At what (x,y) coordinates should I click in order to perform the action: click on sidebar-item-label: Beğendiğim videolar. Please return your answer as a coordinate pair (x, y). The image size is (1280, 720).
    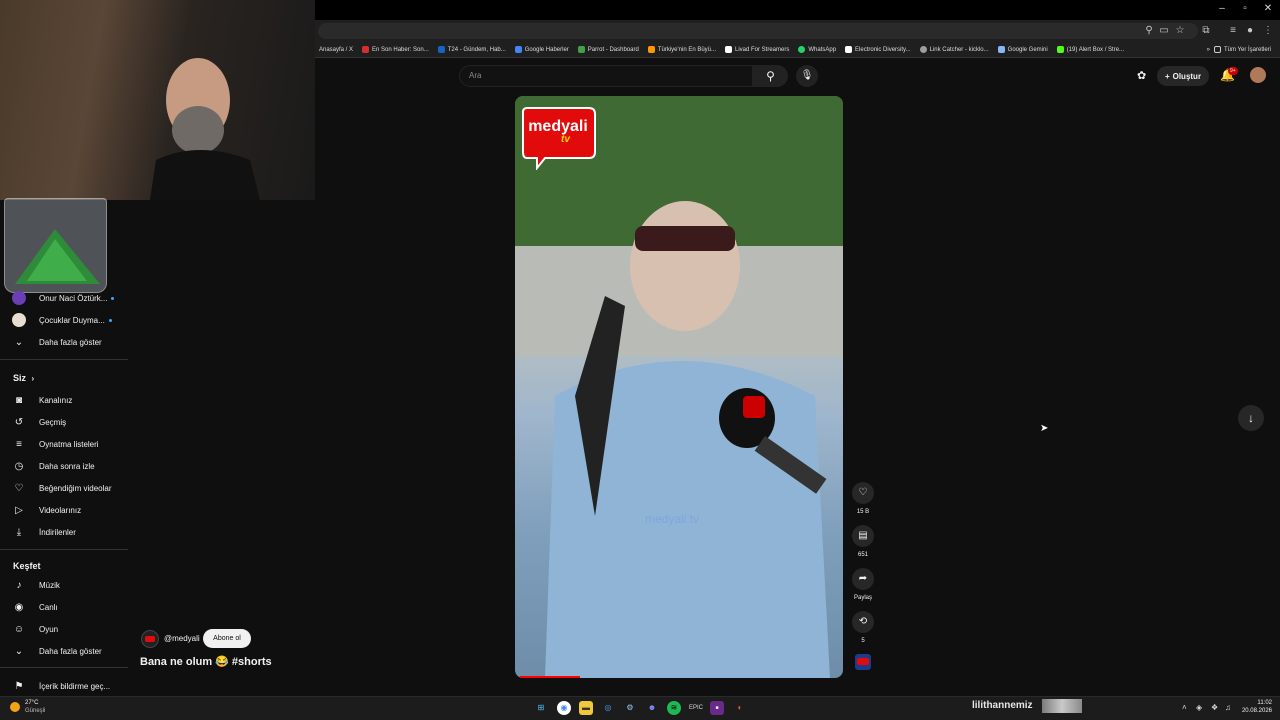
    Looking at the image, I should click on (75, 488).